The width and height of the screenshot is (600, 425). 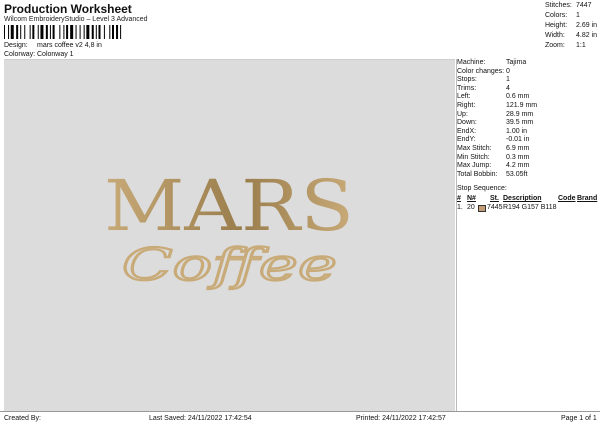 What do you see at coordinates (477, 174) in the screenshot?
I see `info-label: Total Bobbin:` at bounding box center [477, 174].